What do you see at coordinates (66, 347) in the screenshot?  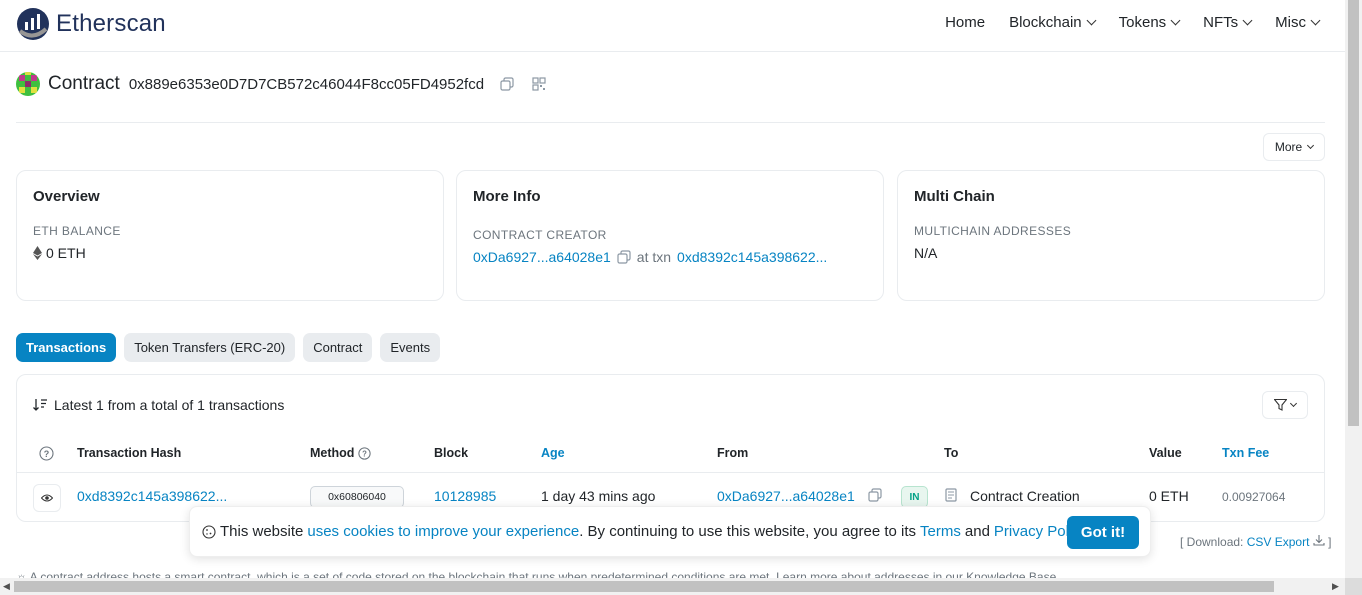 I see `tab-transactions: Transactions` at bounding box center [66, 347].